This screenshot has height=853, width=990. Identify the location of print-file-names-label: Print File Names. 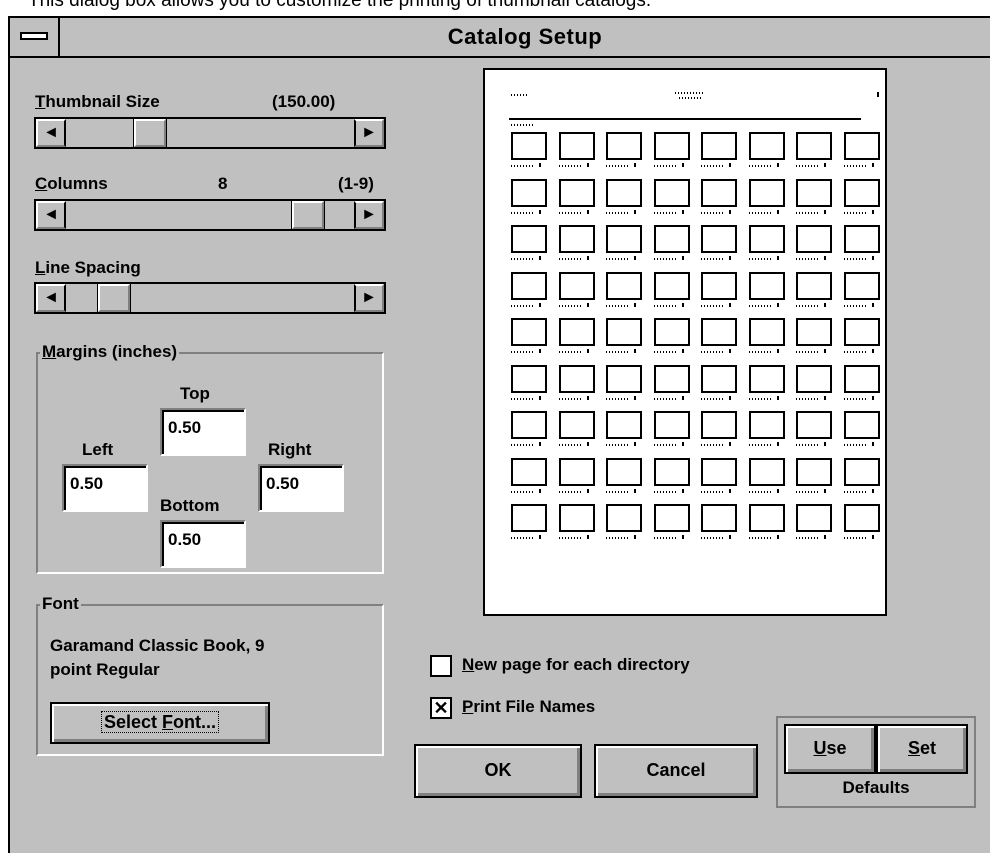
(528, 707).